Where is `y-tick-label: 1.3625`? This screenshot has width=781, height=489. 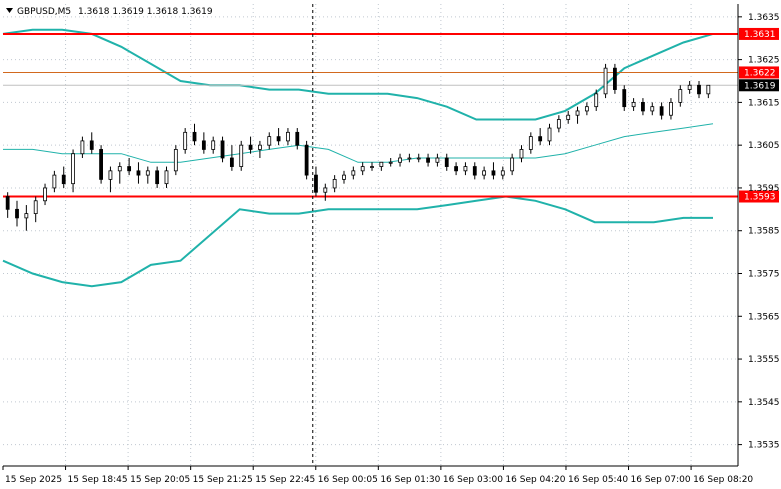
y-tick-label: 1.3625 is located at coordinates (764, 61).